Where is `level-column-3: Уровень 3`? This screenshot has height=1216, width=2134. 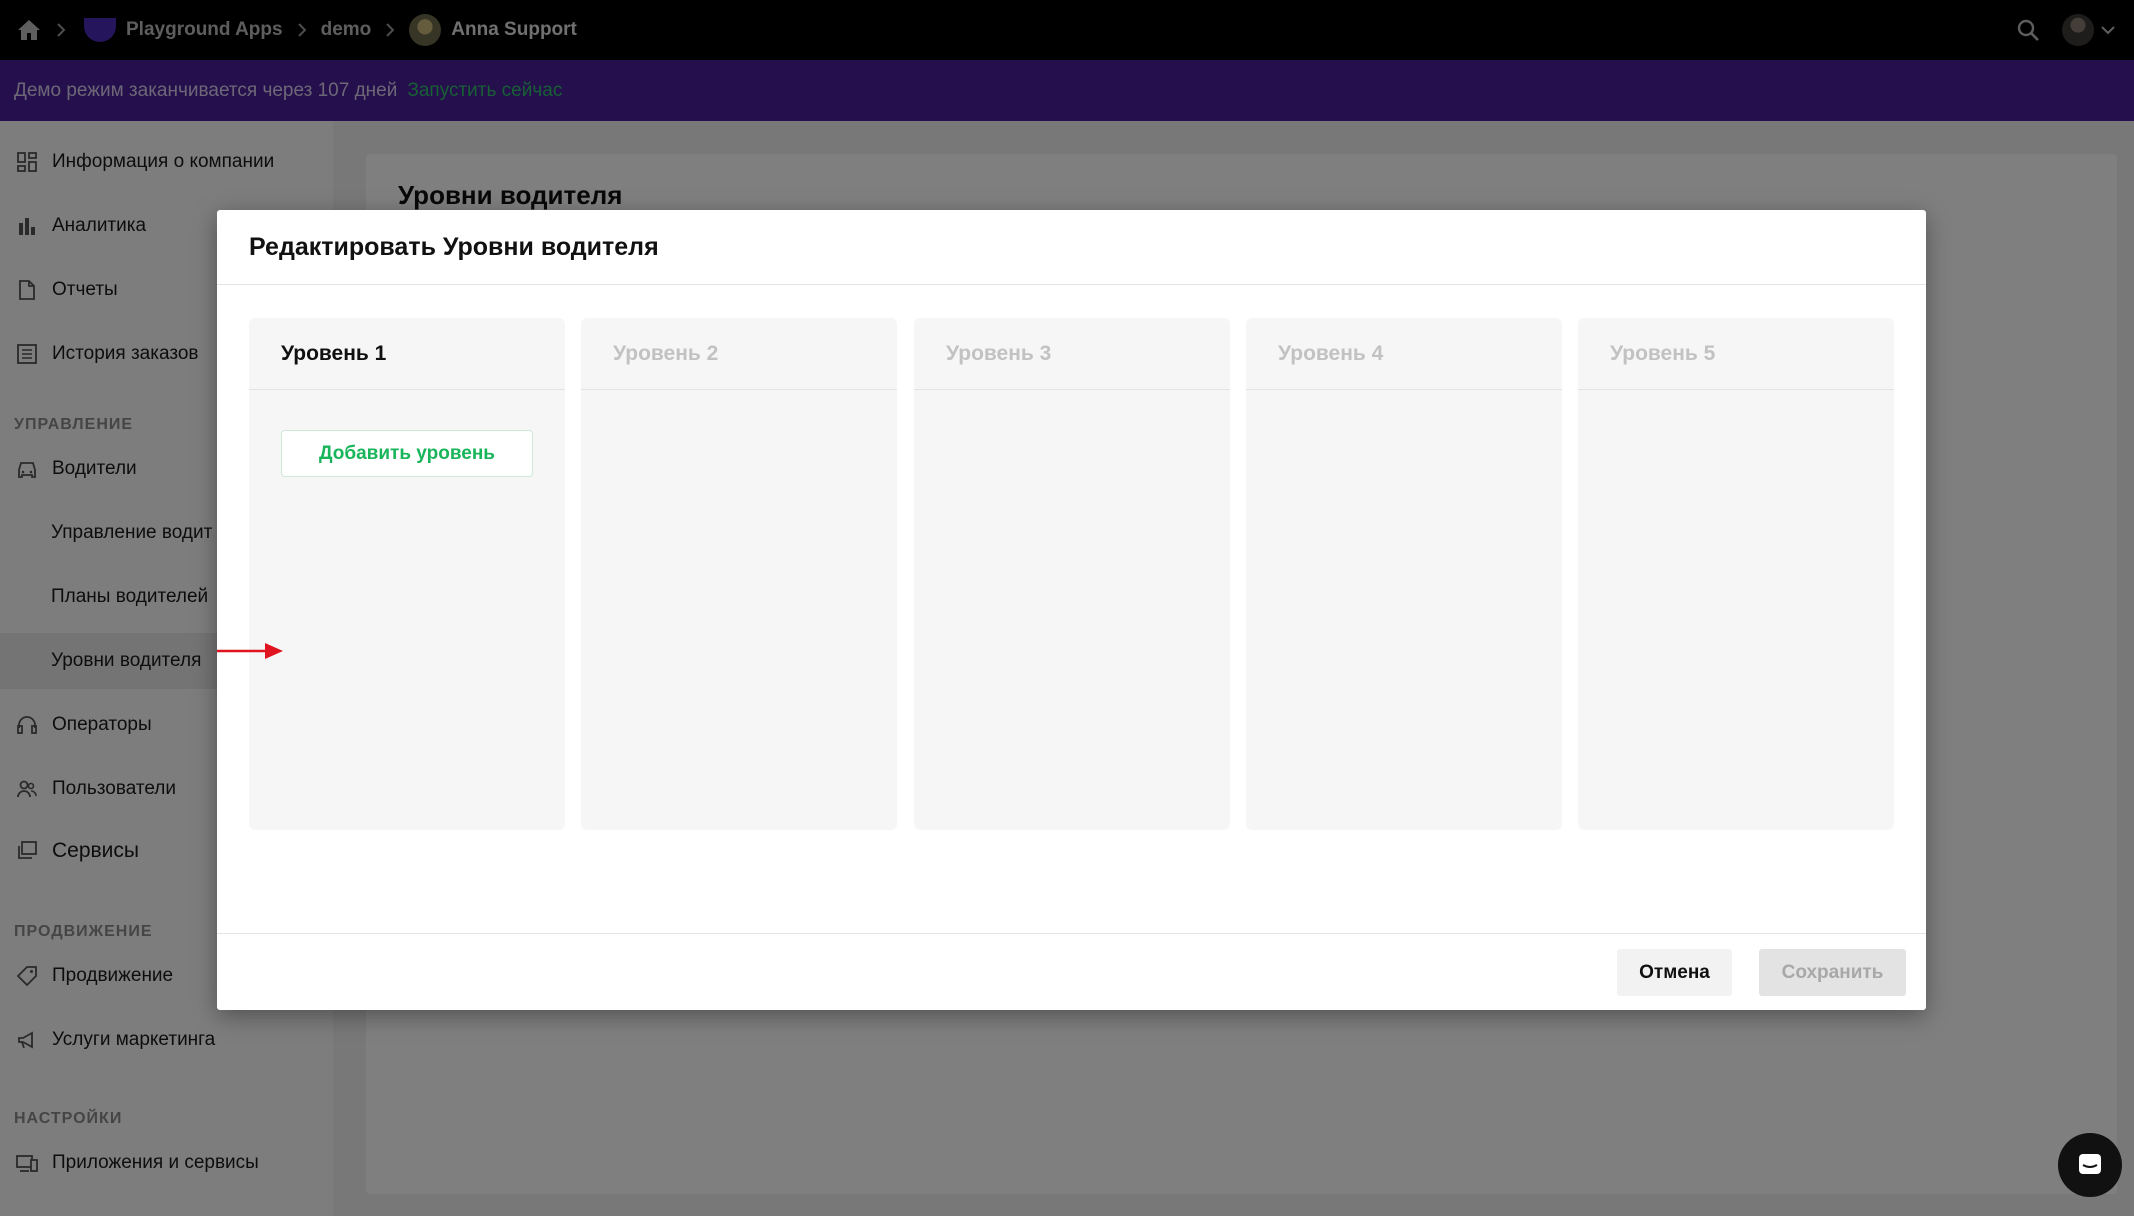
level-column-3: Уровень 3 is located at coordinates (1072, 574).